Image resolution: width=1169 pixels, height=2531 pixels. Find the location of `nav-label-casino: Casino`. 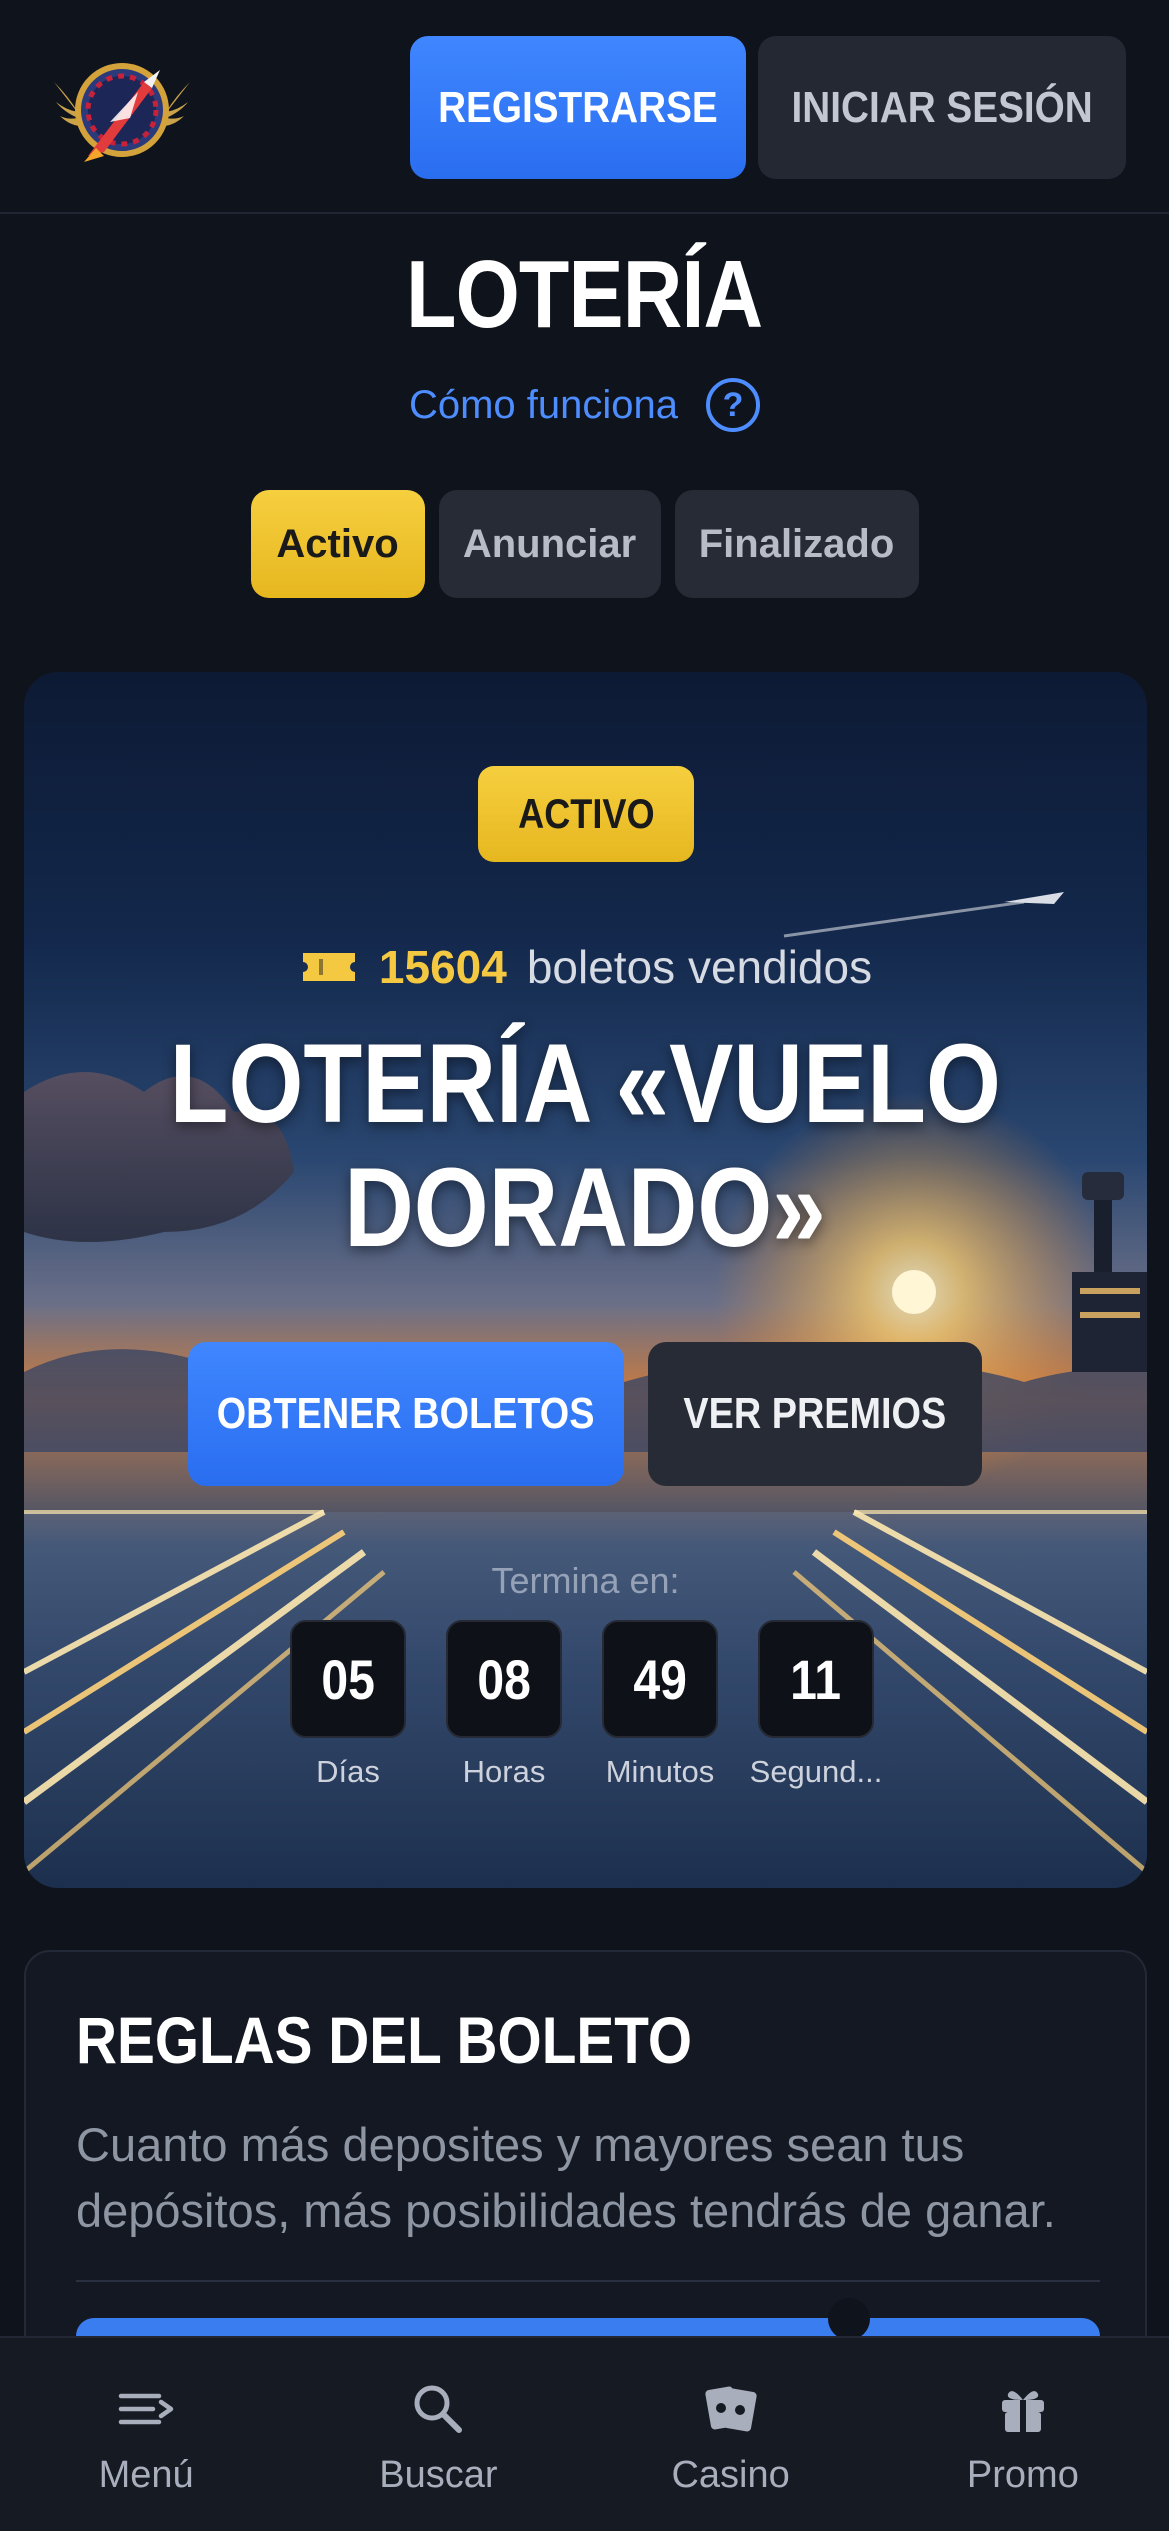

nav-label-casino: Casino is located at coordinates (730, 2475).